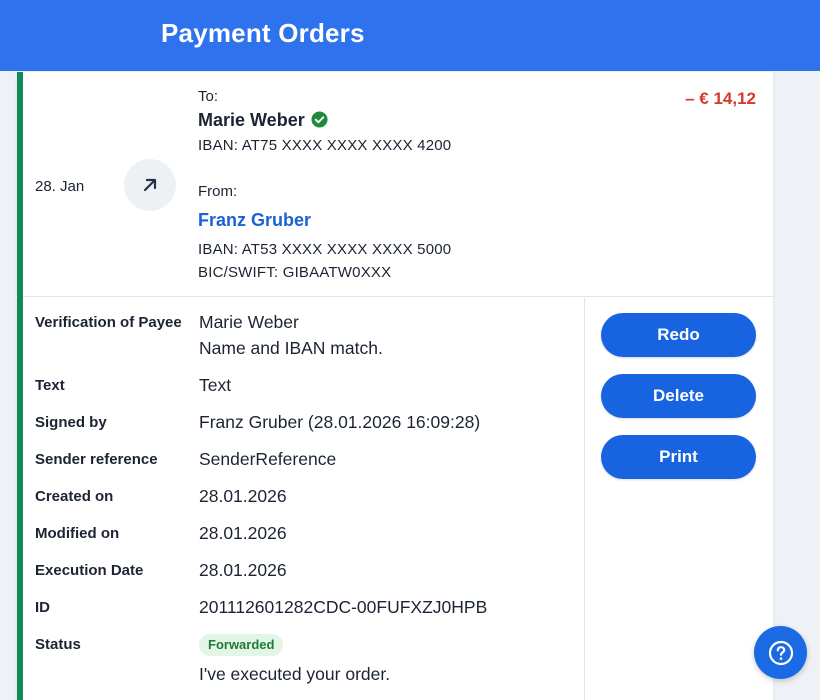 This screenshot has height=700, width=820. I want to click on created-on-value: 28.01.2026, so click(243, 496).